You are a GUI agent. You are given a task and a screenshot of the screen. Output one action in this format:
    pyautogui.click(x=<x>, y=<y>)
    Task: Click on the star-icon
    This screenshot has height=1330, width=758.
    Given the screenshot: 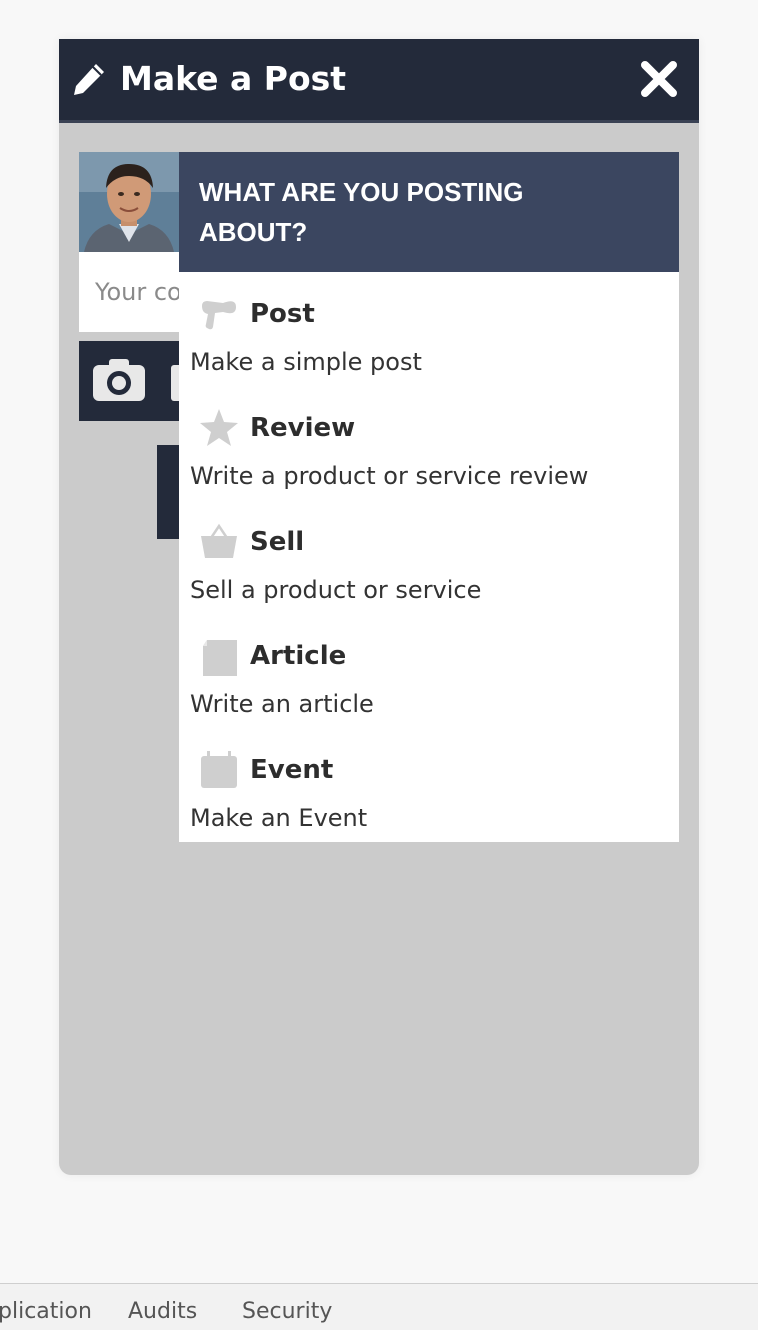 What is the action you would take?
    pyautogui.click(x=219, y=427)
    